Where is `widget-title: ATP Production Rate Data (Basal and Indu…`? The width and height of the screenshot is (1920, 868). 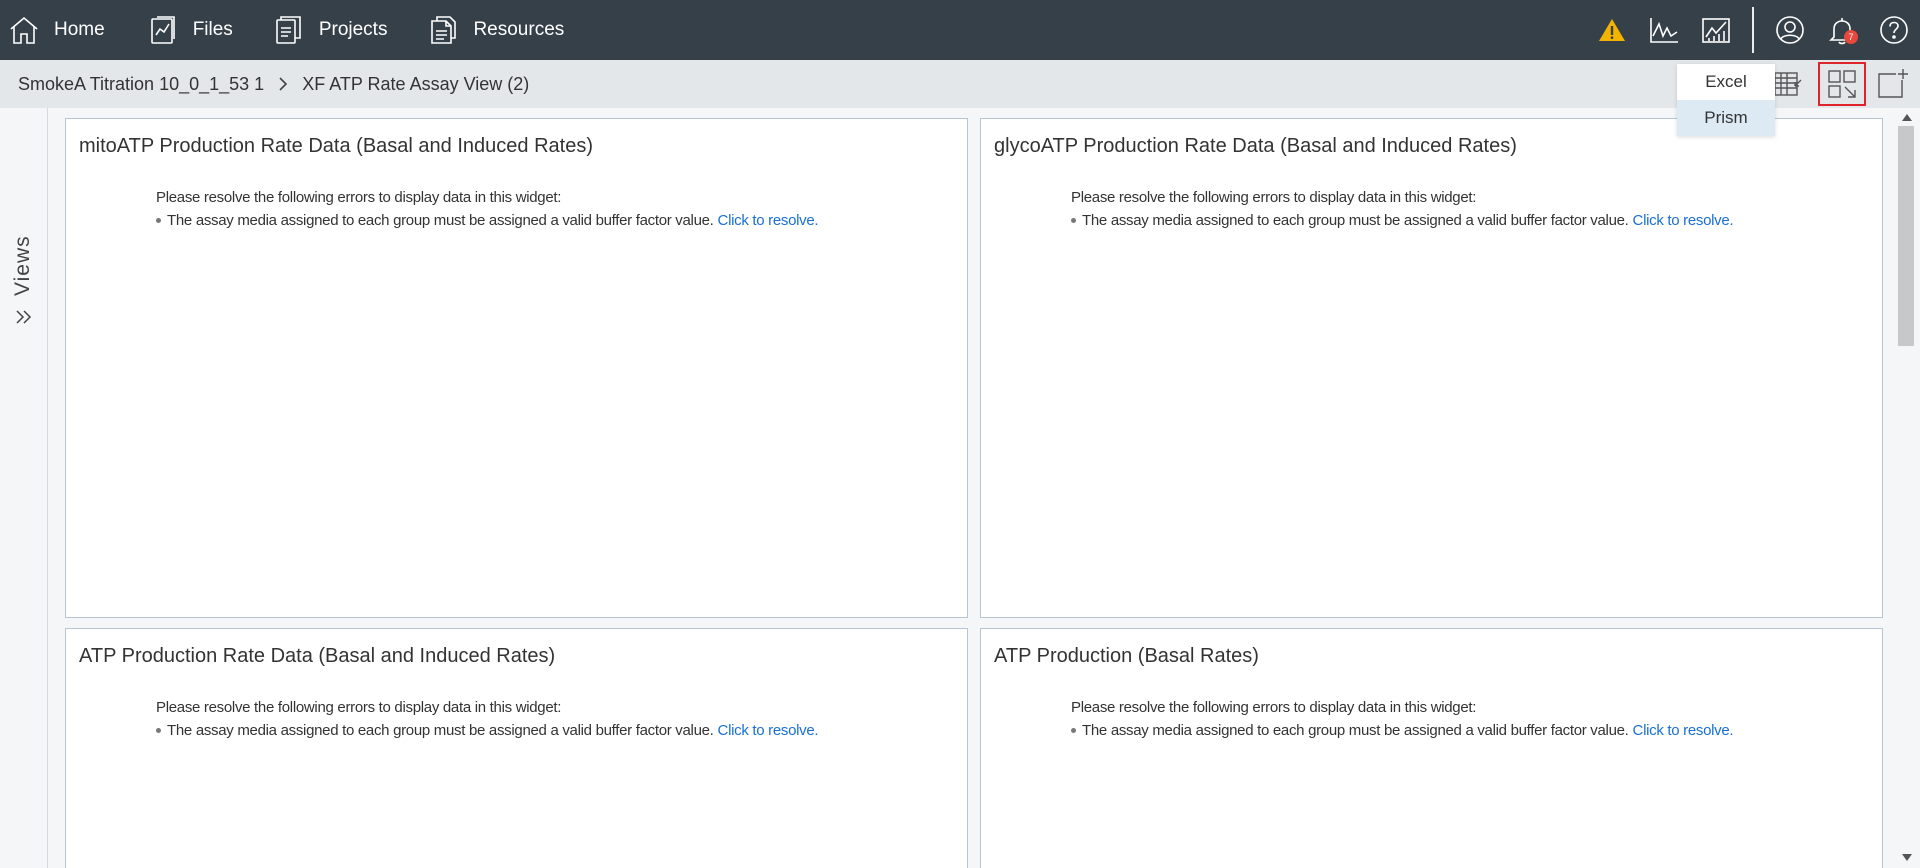
widget-title: ATP Production Rate Data (Basal and Indu… is located at coordinates (317, 656).